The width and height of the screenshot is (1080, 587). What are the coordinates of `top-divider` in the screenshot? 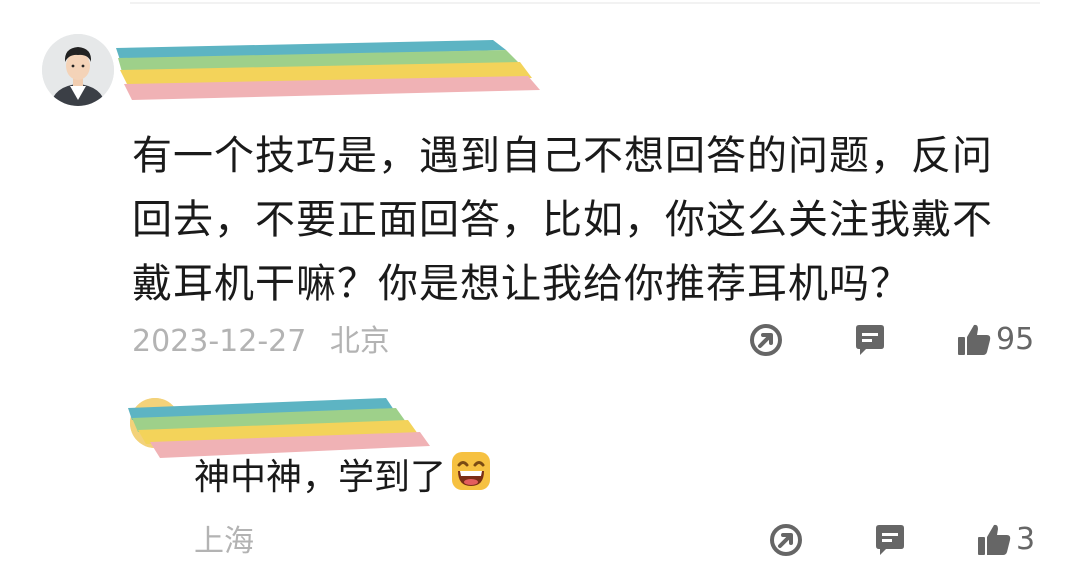 It's located at (585, 3).